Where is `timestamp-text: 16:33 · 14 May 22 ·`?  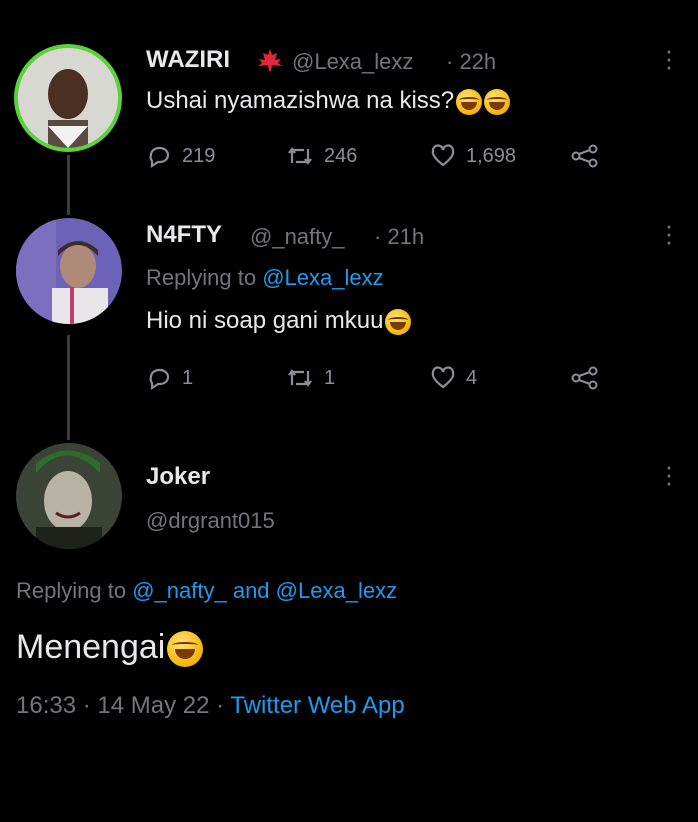
timestamp-text: 16:33 · 14 May 22 · is located at coordinates (120, 705).